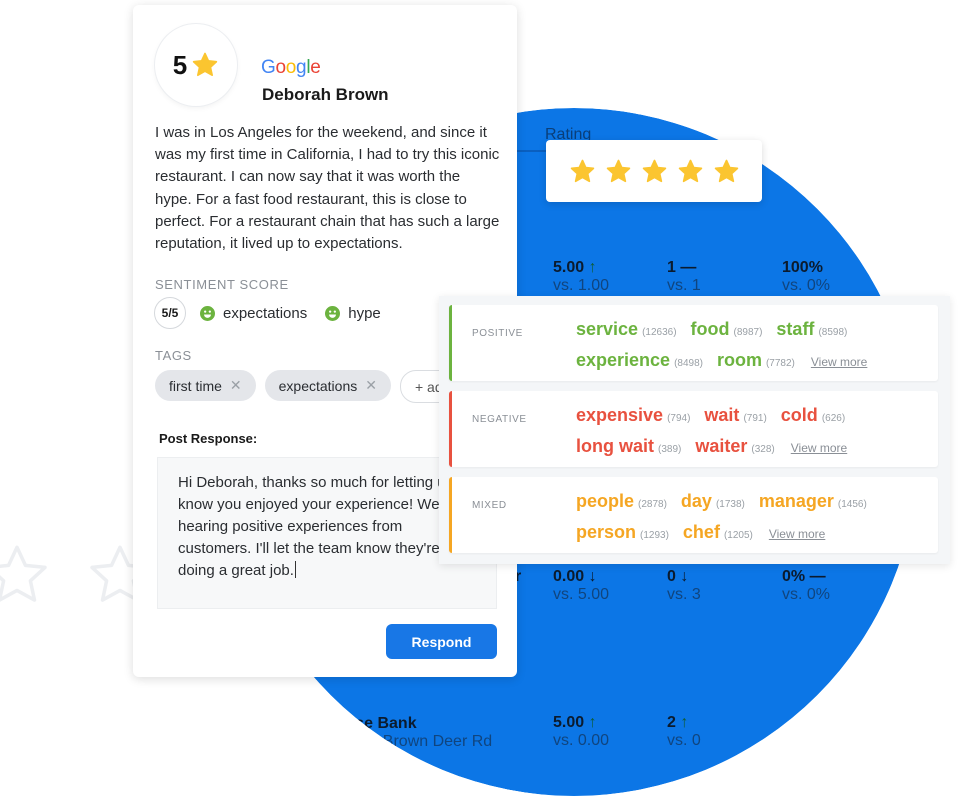 The width and height of the screenshot is (960, 796). What do you see at coordinates (265, 313) in the screenshot?
I see `sentiment-keyword: expectations` at bounding box center [265, 313].